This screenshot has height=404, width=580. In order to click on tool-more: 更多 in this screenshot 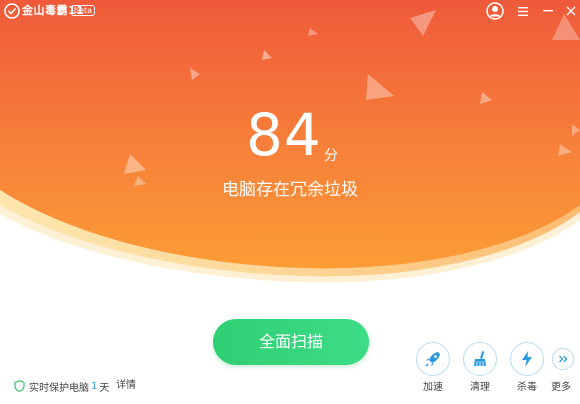, I will do `click(564, 368)`.